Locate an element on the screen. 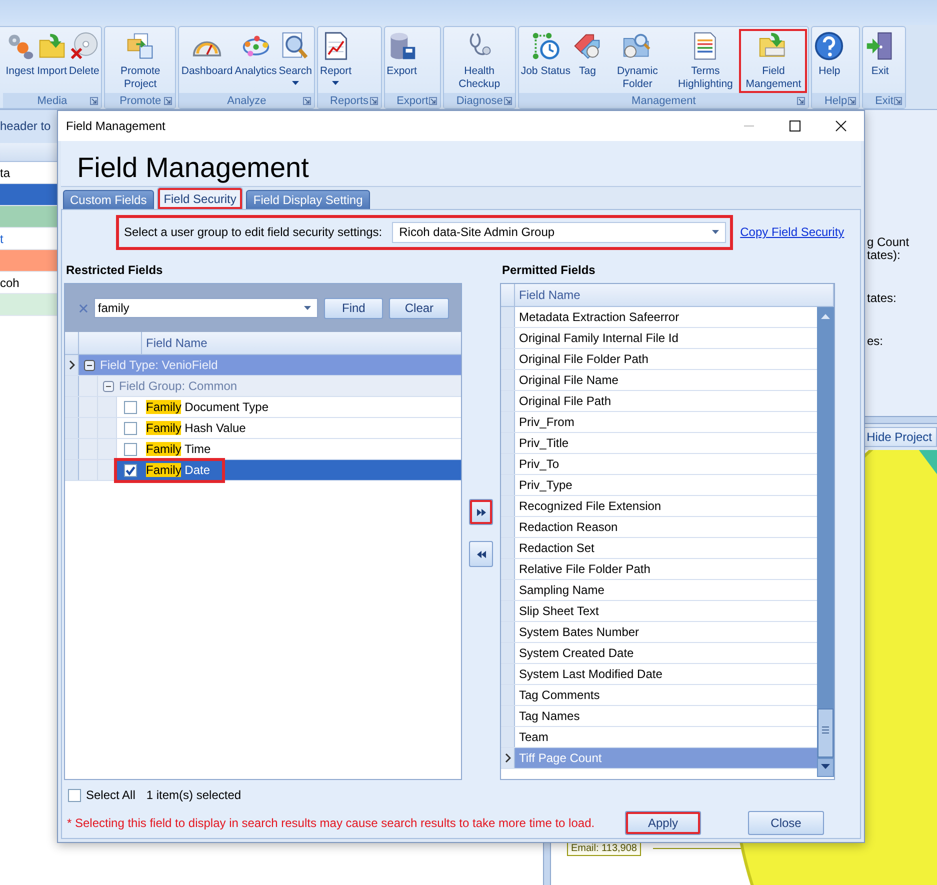 Image resolution: width=937 pixels, height=885 pixels. user-group-dropdown: Ricoh data-Site Admin Group is located at coordinates (559, 232).